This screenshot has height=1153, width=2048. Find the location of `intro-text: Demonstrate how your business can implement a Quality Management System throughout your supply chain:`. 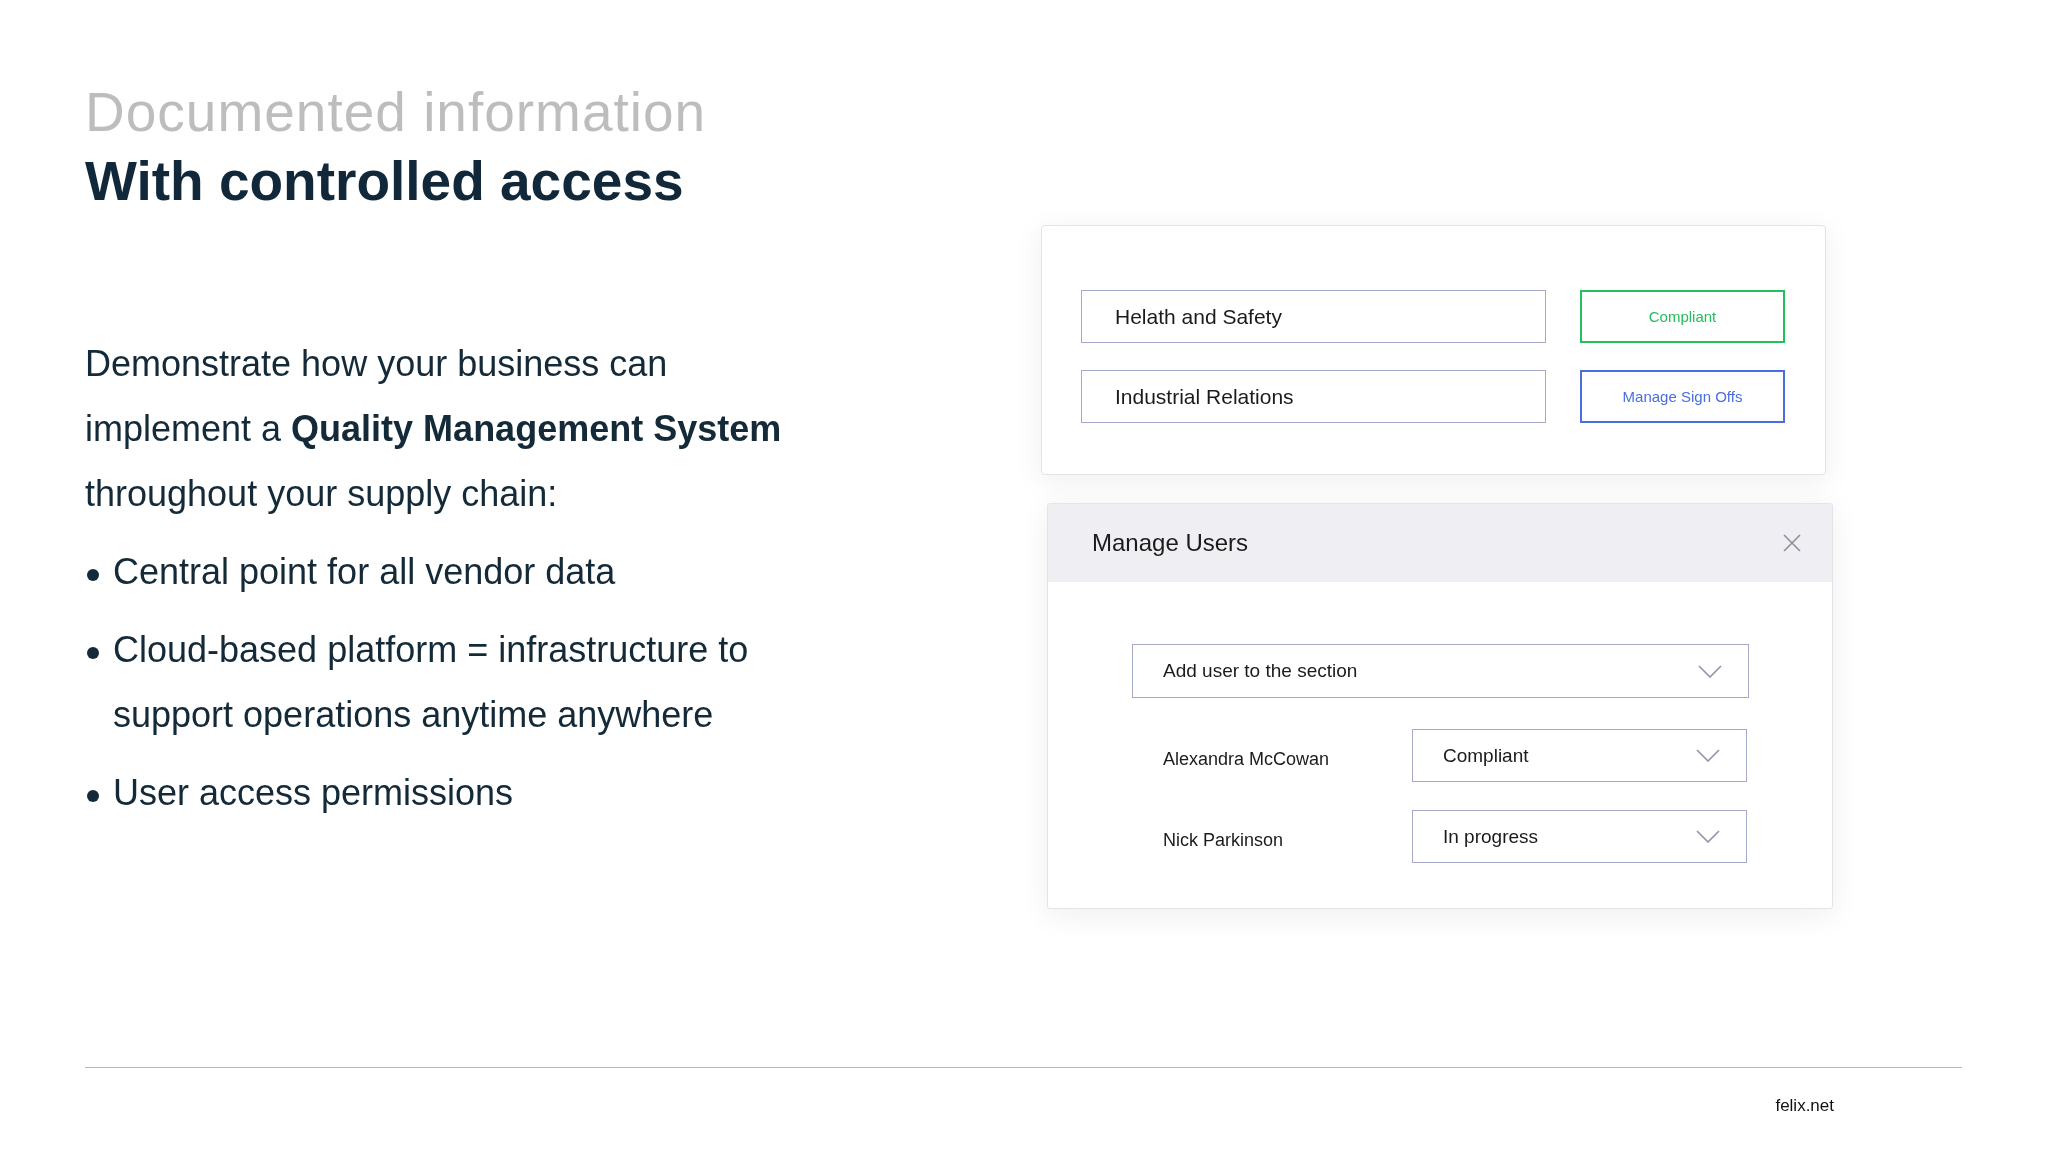

intro-text: Demonstrate how your business can implement a Quality Management System throughout your supply chain: is located at coordinates (434, 429).